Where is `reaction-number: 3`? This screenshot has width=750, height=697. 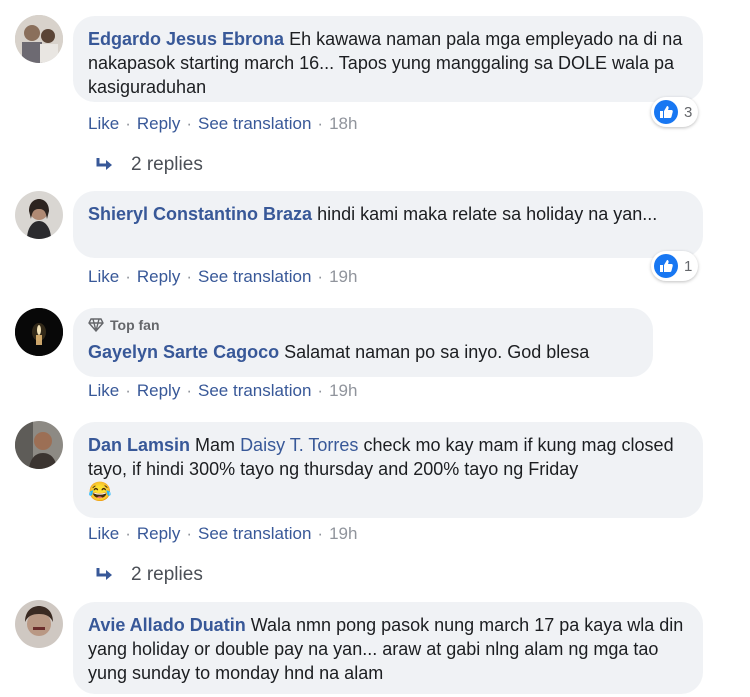
reaction-number: 3 is located at coordinates (688, 112).